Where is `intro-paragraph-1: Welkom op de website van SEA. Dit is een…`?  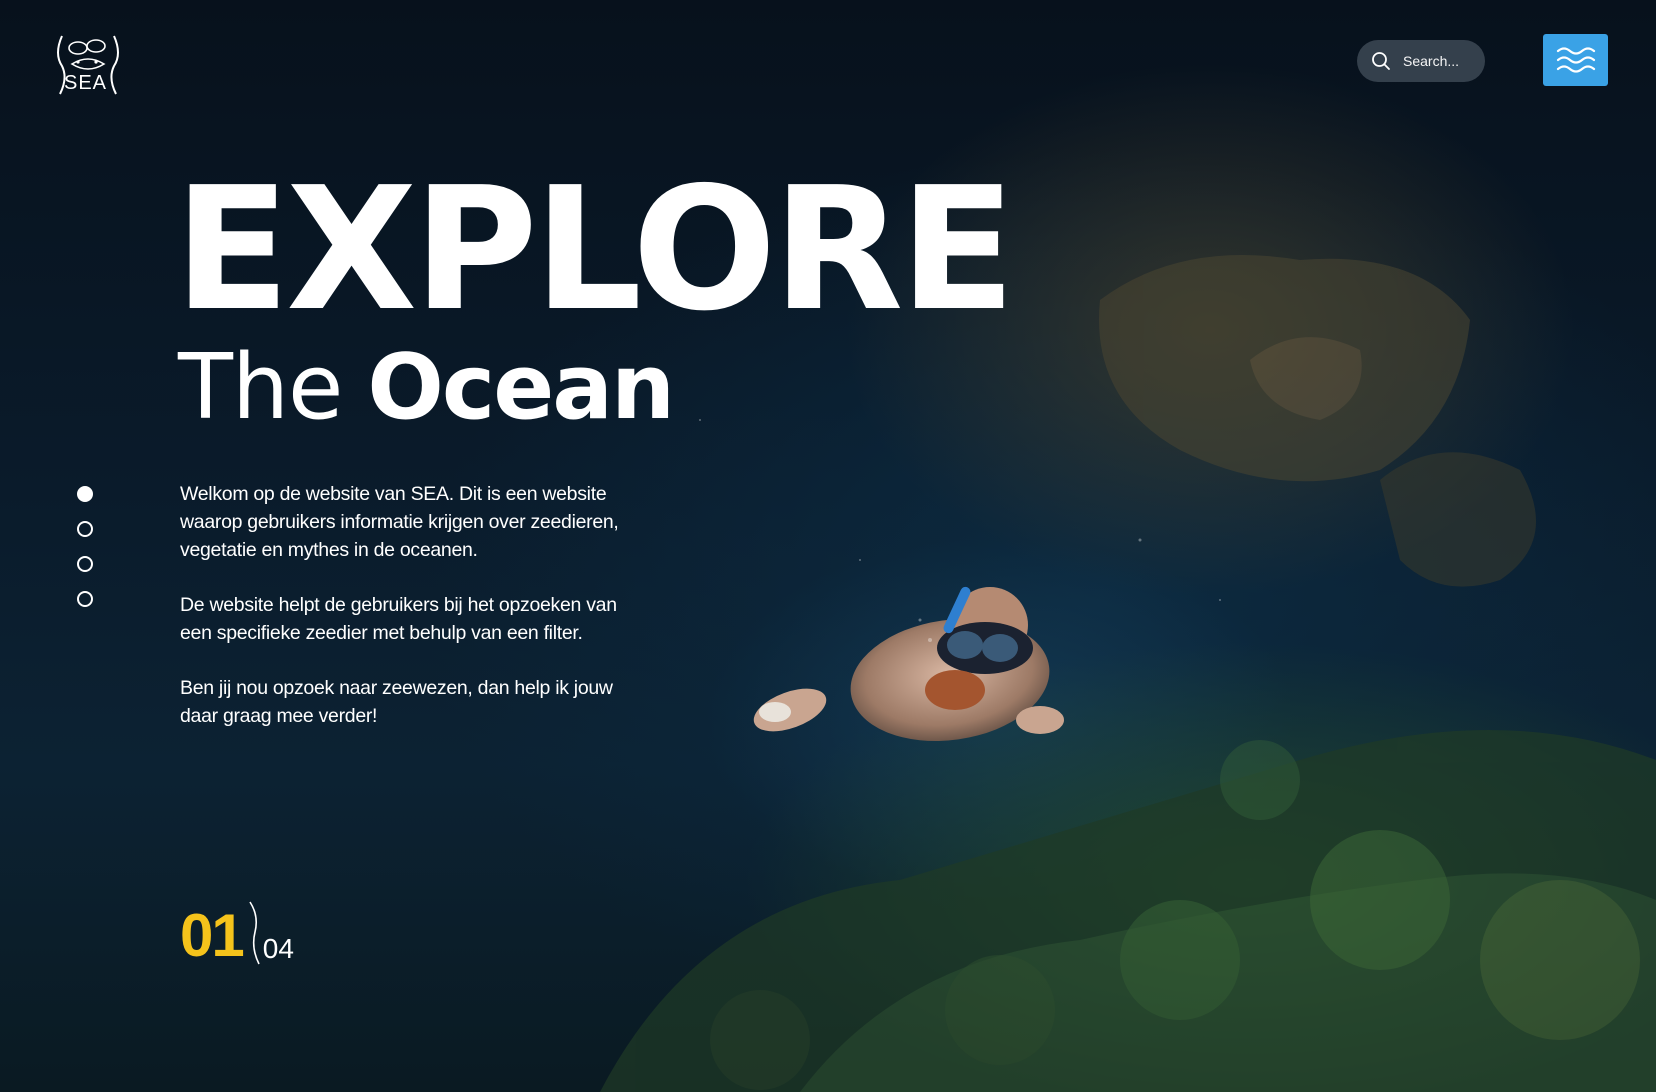
intro-paragraph-1: Welkom op de website van SEA. Dit is een… is located at coordinates (399, 522).